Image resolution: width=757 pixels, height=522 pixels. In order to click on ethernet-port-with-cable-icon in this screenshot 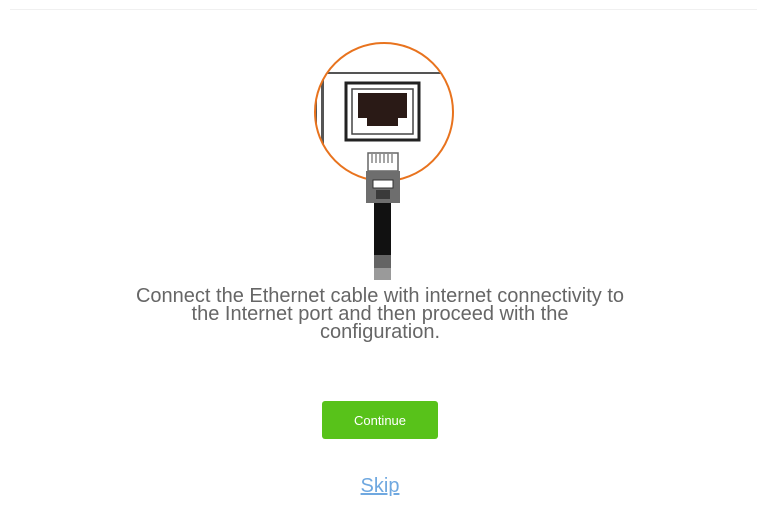, I will do `click(384, 161)`.